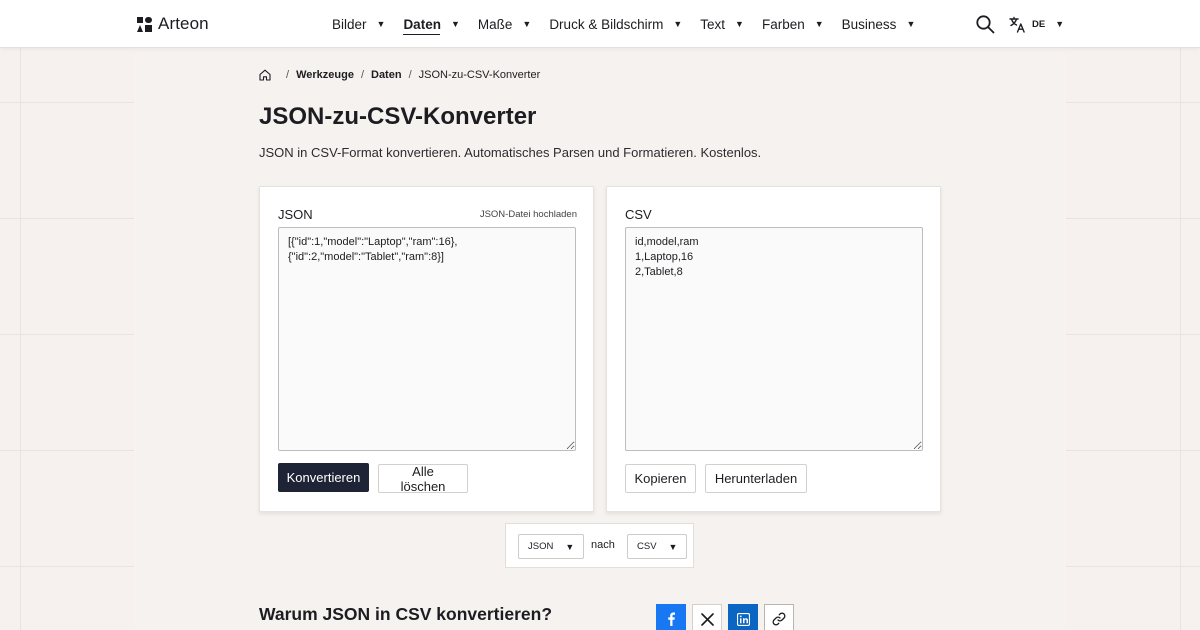 Image resolution: width=1200 pixels, height=630 pixels. What do you see at coordinates (1039, 24) in the screenshot?
I see `language-code: DE` at bounding box center [1039, 24].